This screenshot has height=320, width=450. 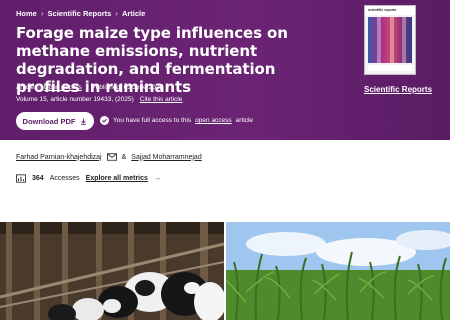 What do you see at coordinates (38, 178) in the screenshot?
I see `accesses-count: 364` at bounding box center [38, 178].